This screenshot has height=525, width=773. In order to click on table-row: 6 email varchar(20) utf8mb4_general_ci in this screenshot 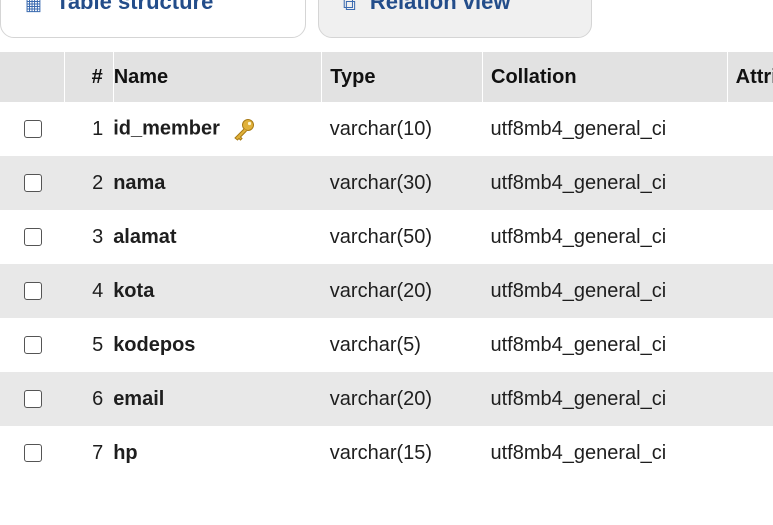, I will do `click(386, 399)`.